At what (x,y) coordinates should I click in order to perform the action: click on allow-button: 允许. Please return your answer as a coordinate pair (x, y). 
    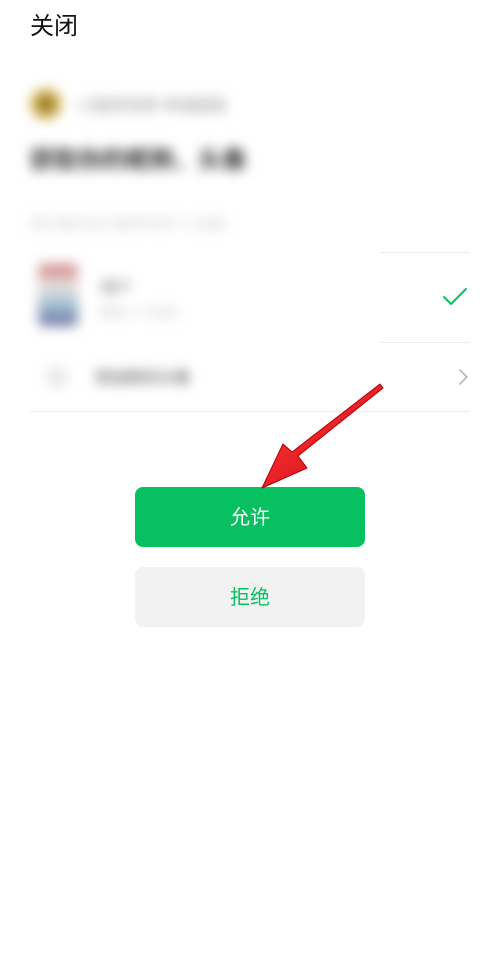
    Looking at the image, I should click on (250, 517).